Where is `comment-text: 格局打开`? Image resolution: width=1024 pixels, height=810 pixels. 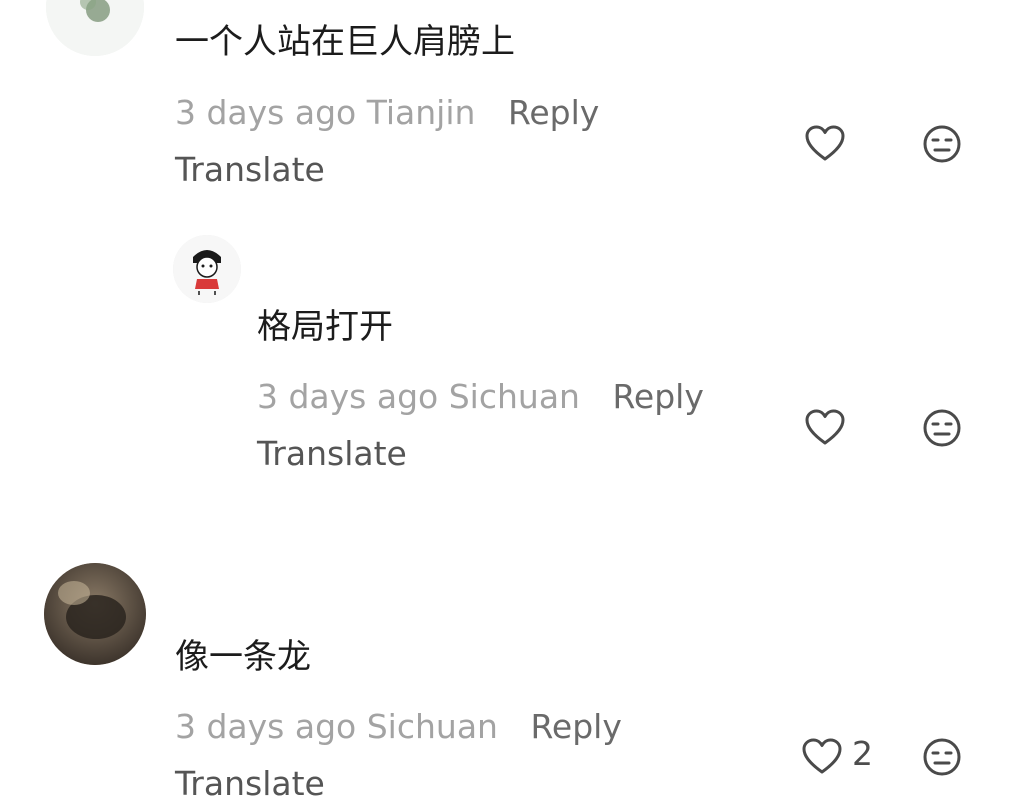
comment-text: 格局打开 is located at coordinates (325, 327).